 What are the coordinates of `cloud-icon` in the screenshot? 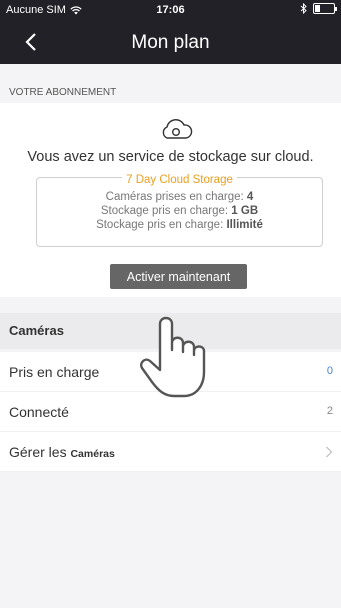 It's located at (177, 129).